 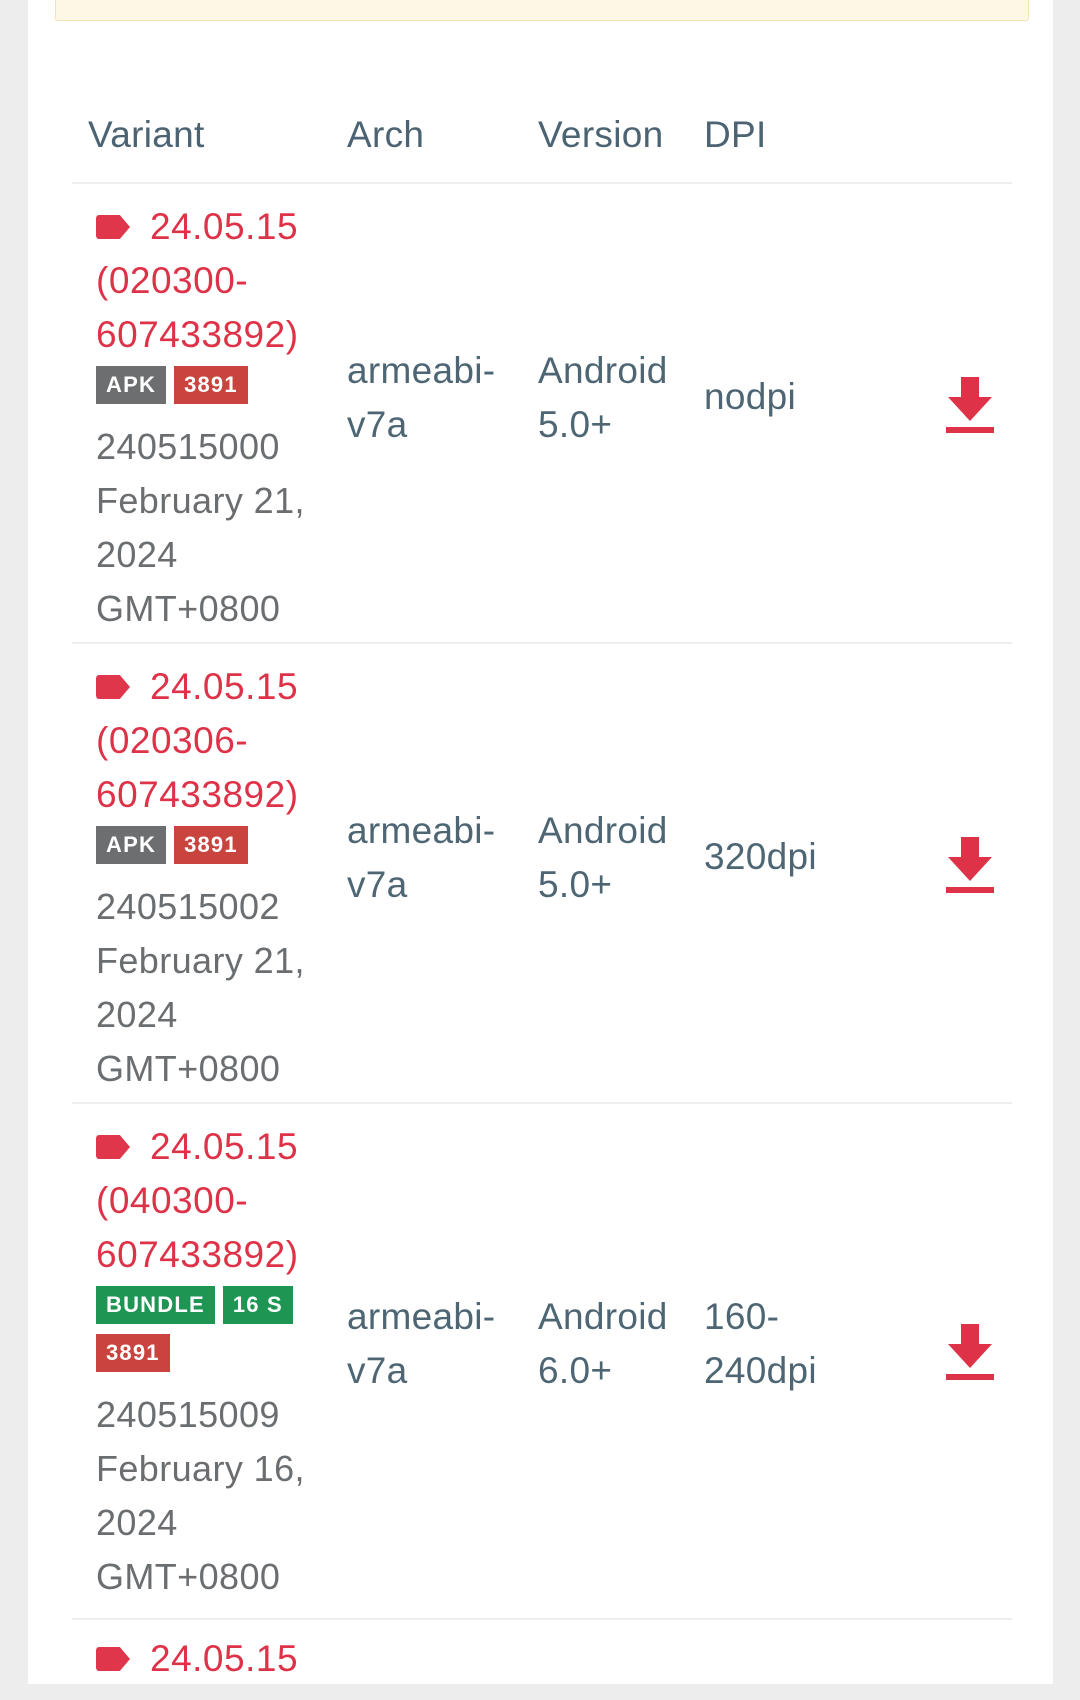 What do you see at coordinates (221, 741) in the screenshot?
I see `variant-link-cont: (020306-` at bounding box center [221, 741].